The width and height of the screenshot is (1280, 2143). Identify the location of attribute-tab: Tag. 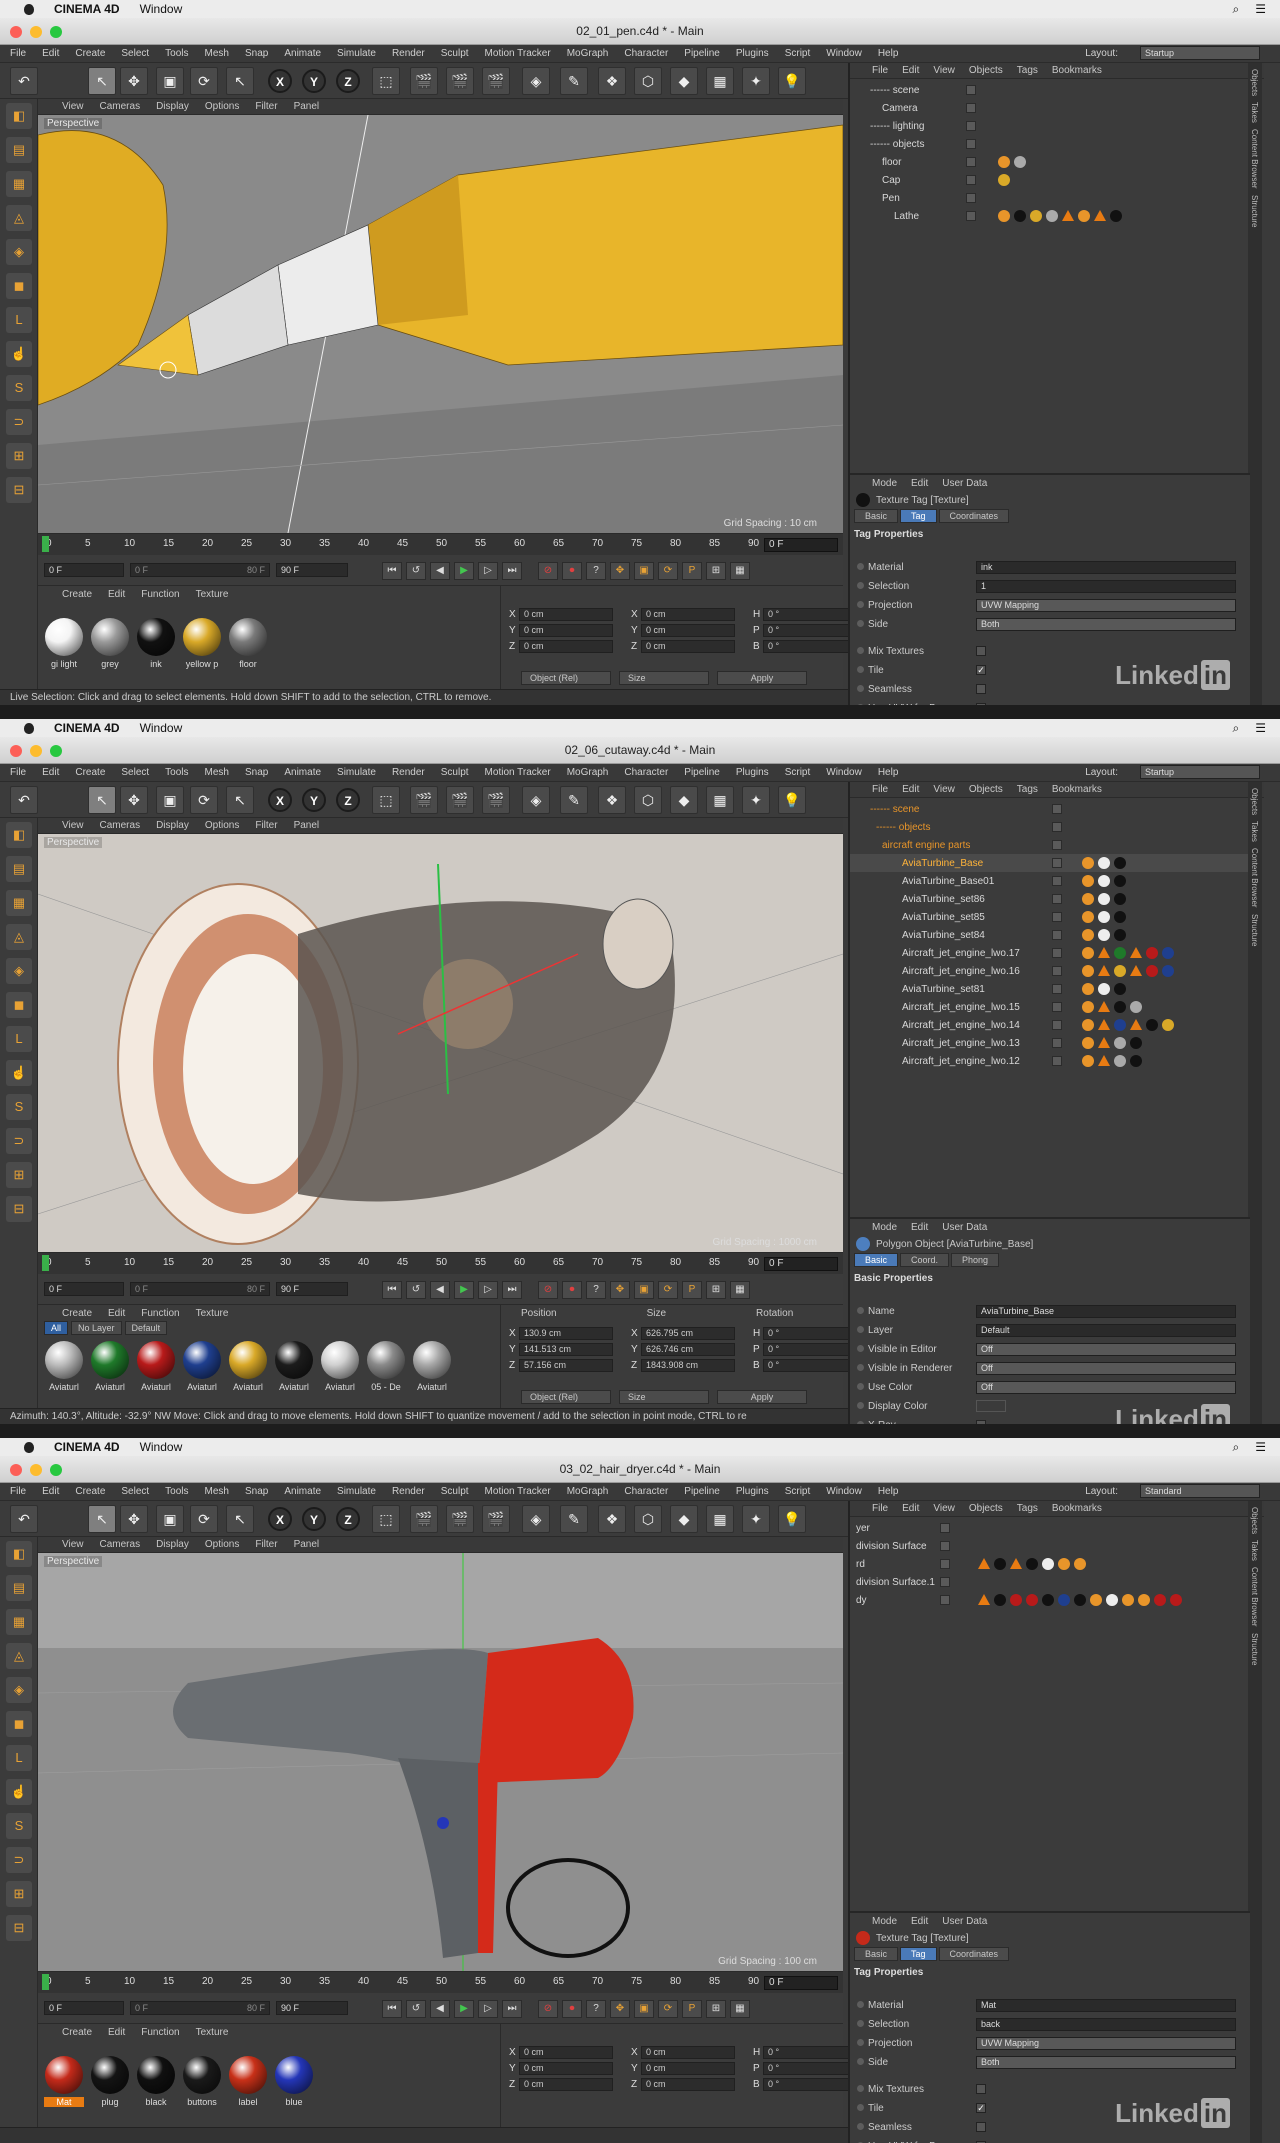
(918, 516).